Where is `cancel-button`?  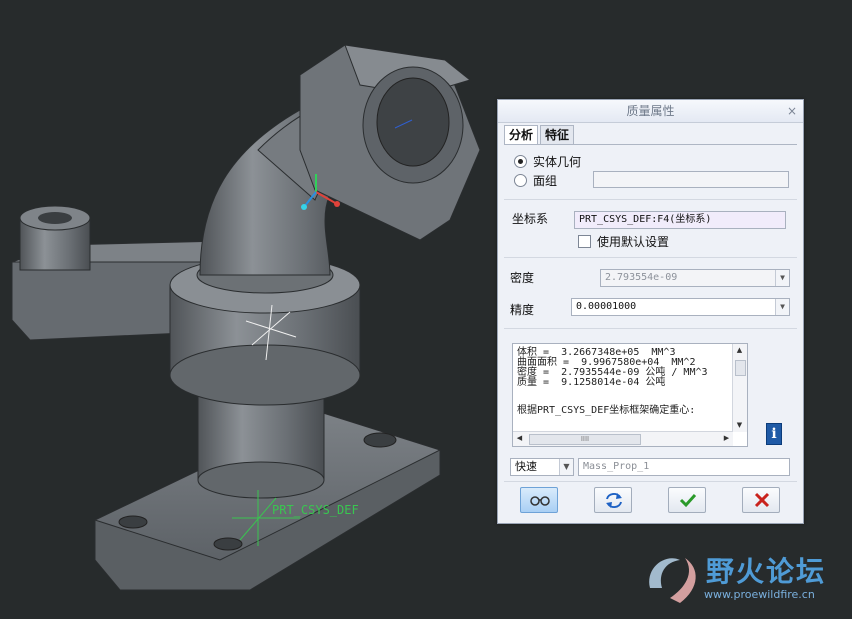
cancel-button is located at coordinates (761, 500).